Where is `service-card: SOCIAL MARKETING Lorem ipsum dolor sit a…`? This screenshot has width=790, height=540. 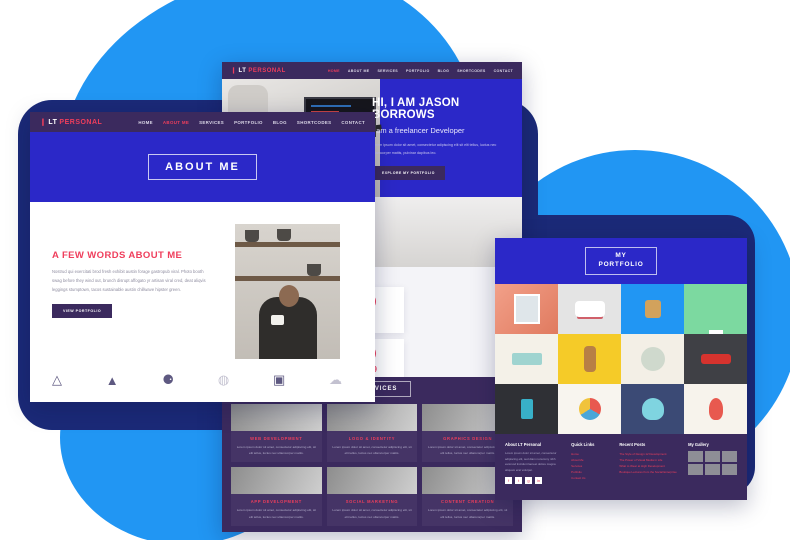
service-card: SOCIAL MARKETING Lorem ipsum dolor sit a… is located at coordinates (372, 496).